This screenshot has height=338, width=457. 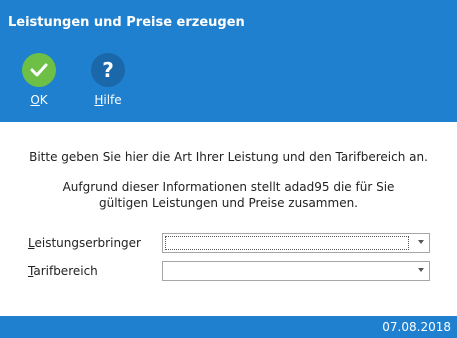 What do you see at coordinates (108, 100) in the screenshot?
I see `help-button-label: Hilfe` at bounding box center [108, 100].